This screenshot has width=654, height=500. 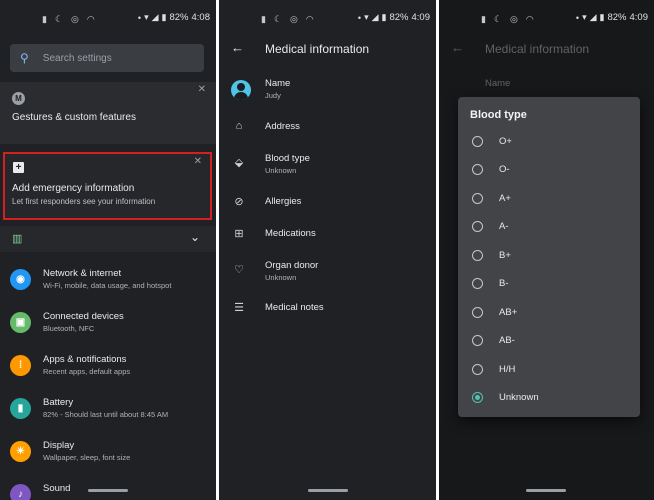 What do you see at coordinates (281, 277) in the screenshot?
I see `medical-item-value: Unknown` at bounding box center [281, 277].